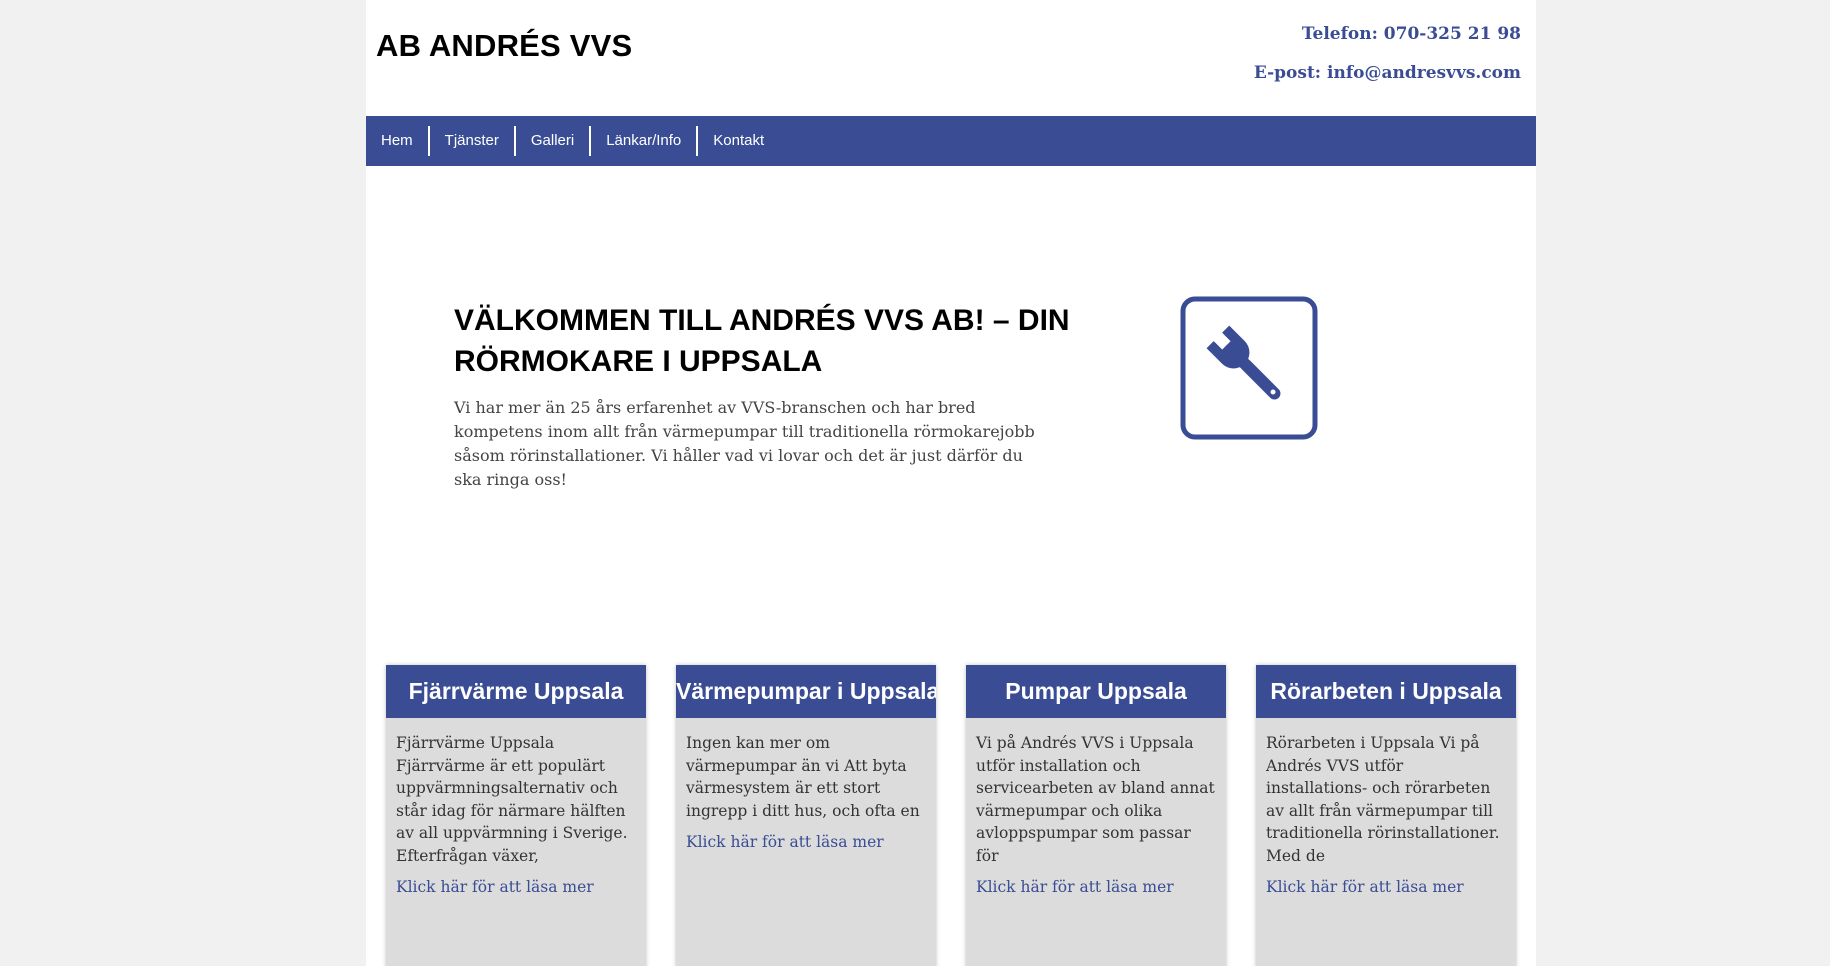  What do you see at coordinates (1386, 691) in the screenshot?
I see `card-title: Rörarbeten i Uppsala` at bounding box center [1386, 691].